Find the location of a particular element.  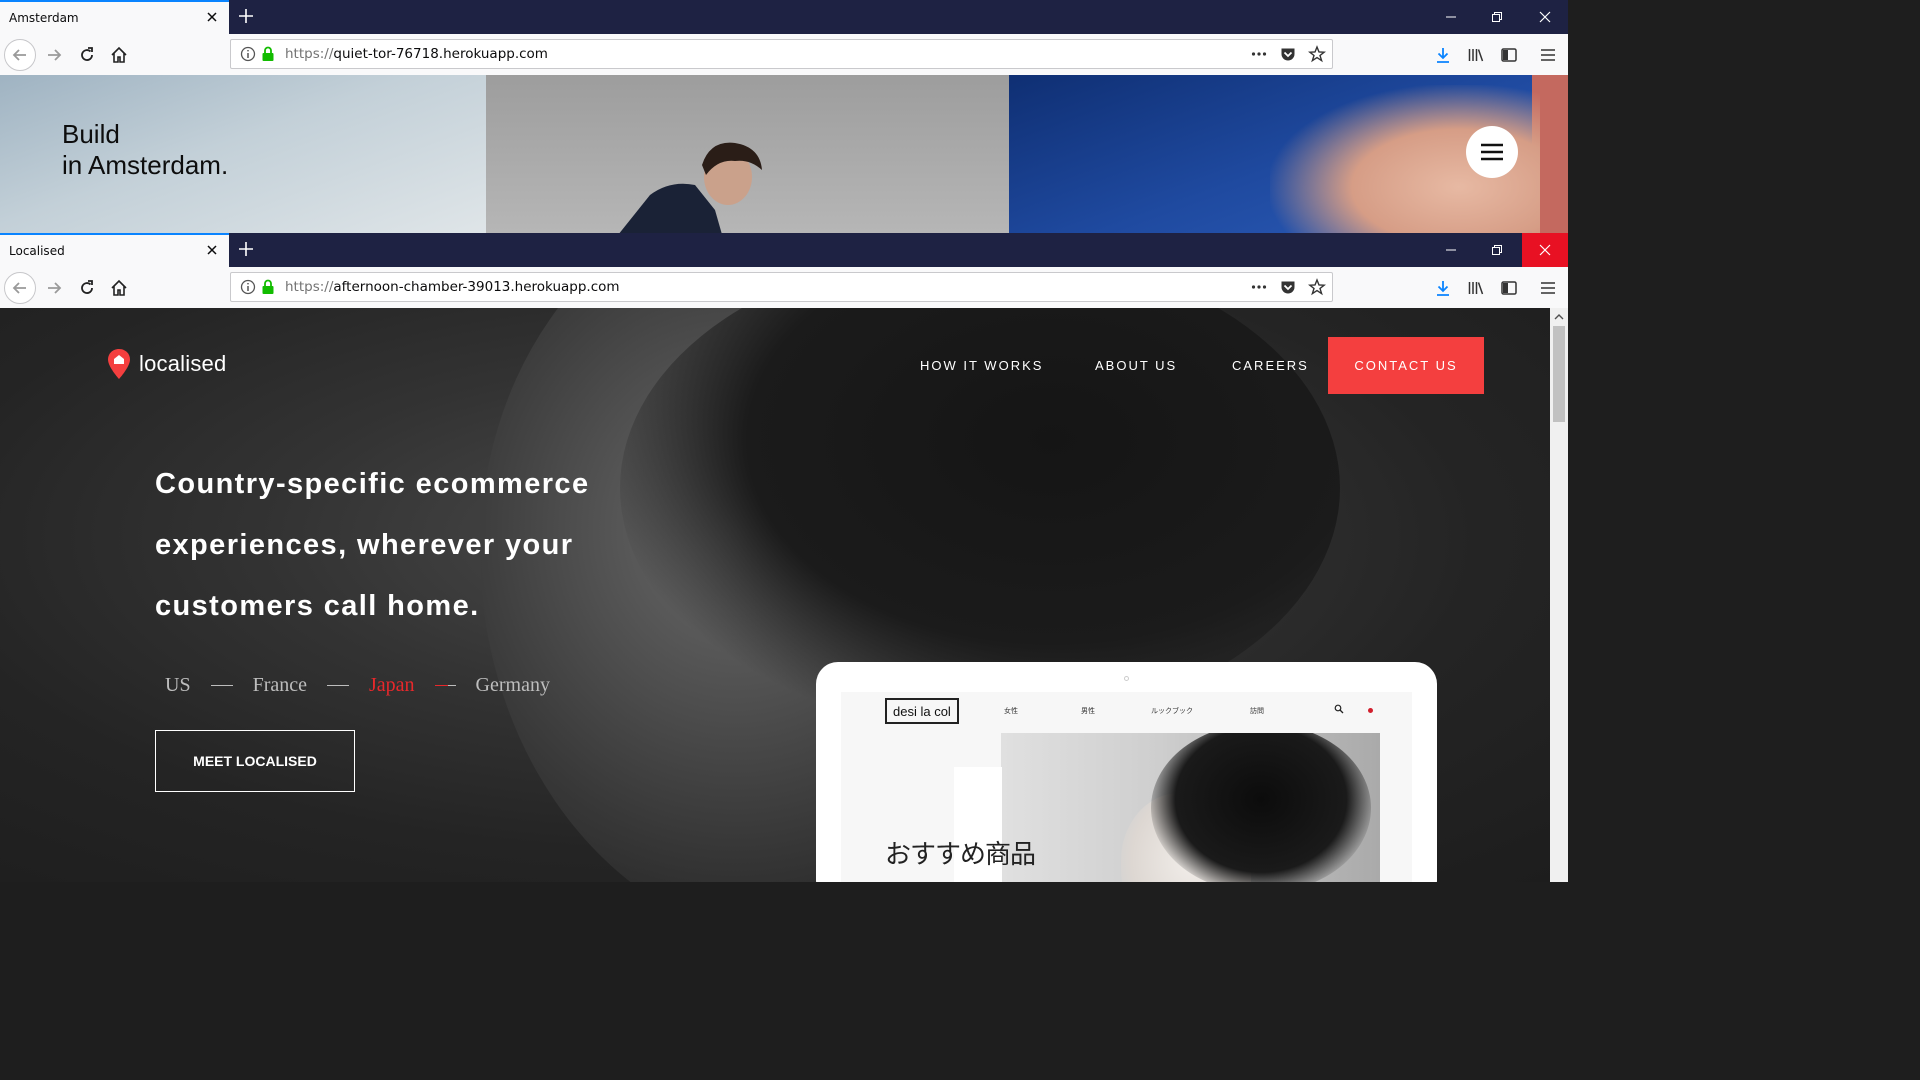

country-germany: Germany is located at coordinates (513, 685).